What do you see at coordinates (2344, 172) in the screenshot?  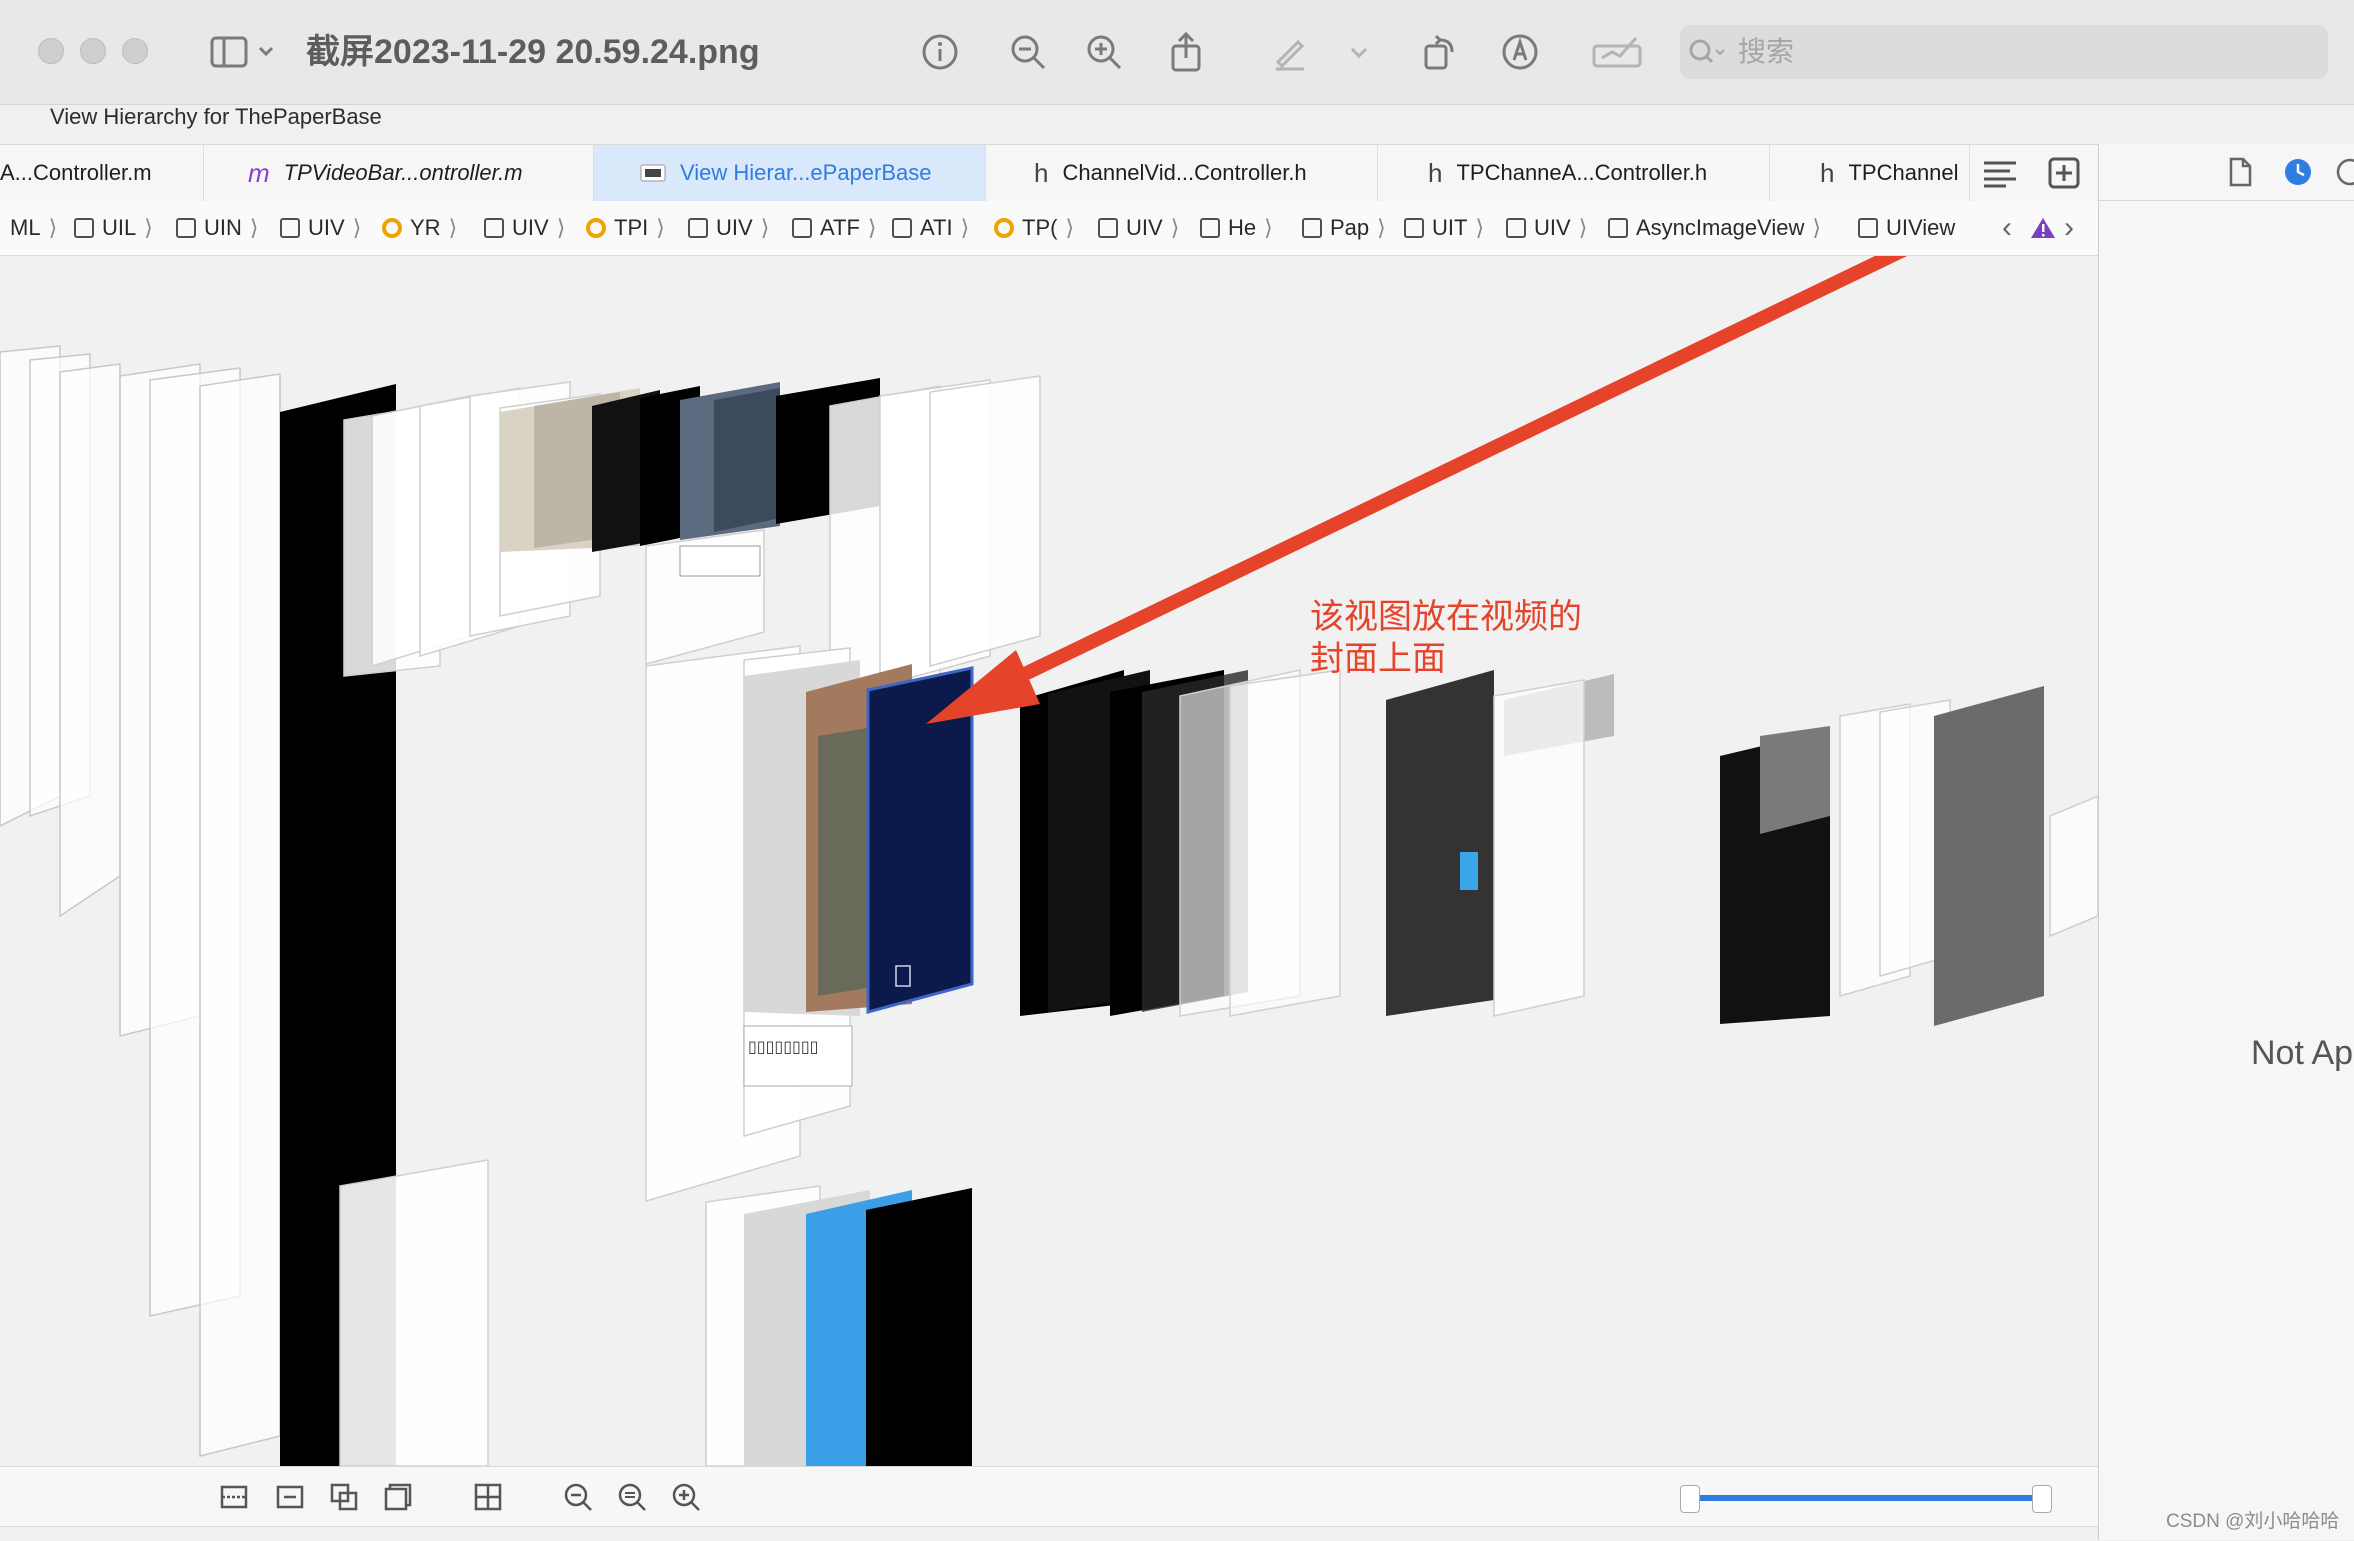 I see `help-inspector-icon` at bounding box center [2344, 172].